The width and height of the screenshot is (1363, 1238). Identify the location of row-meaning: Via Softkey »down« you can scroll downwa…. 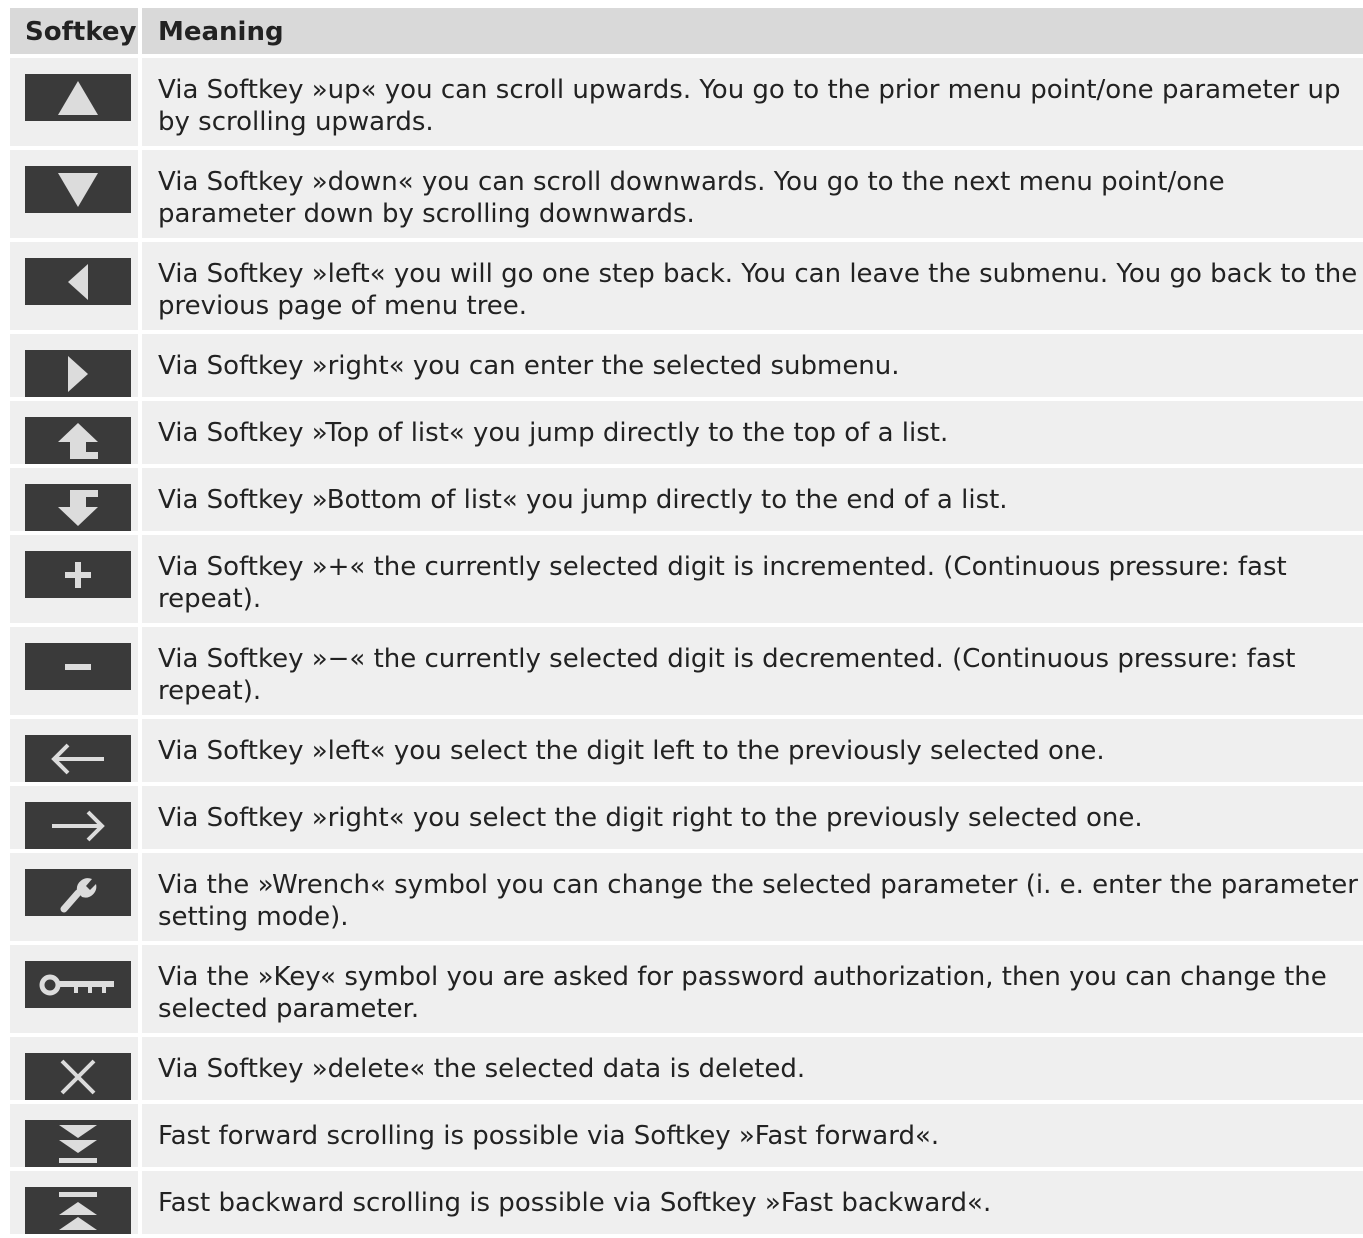
(752, 194).